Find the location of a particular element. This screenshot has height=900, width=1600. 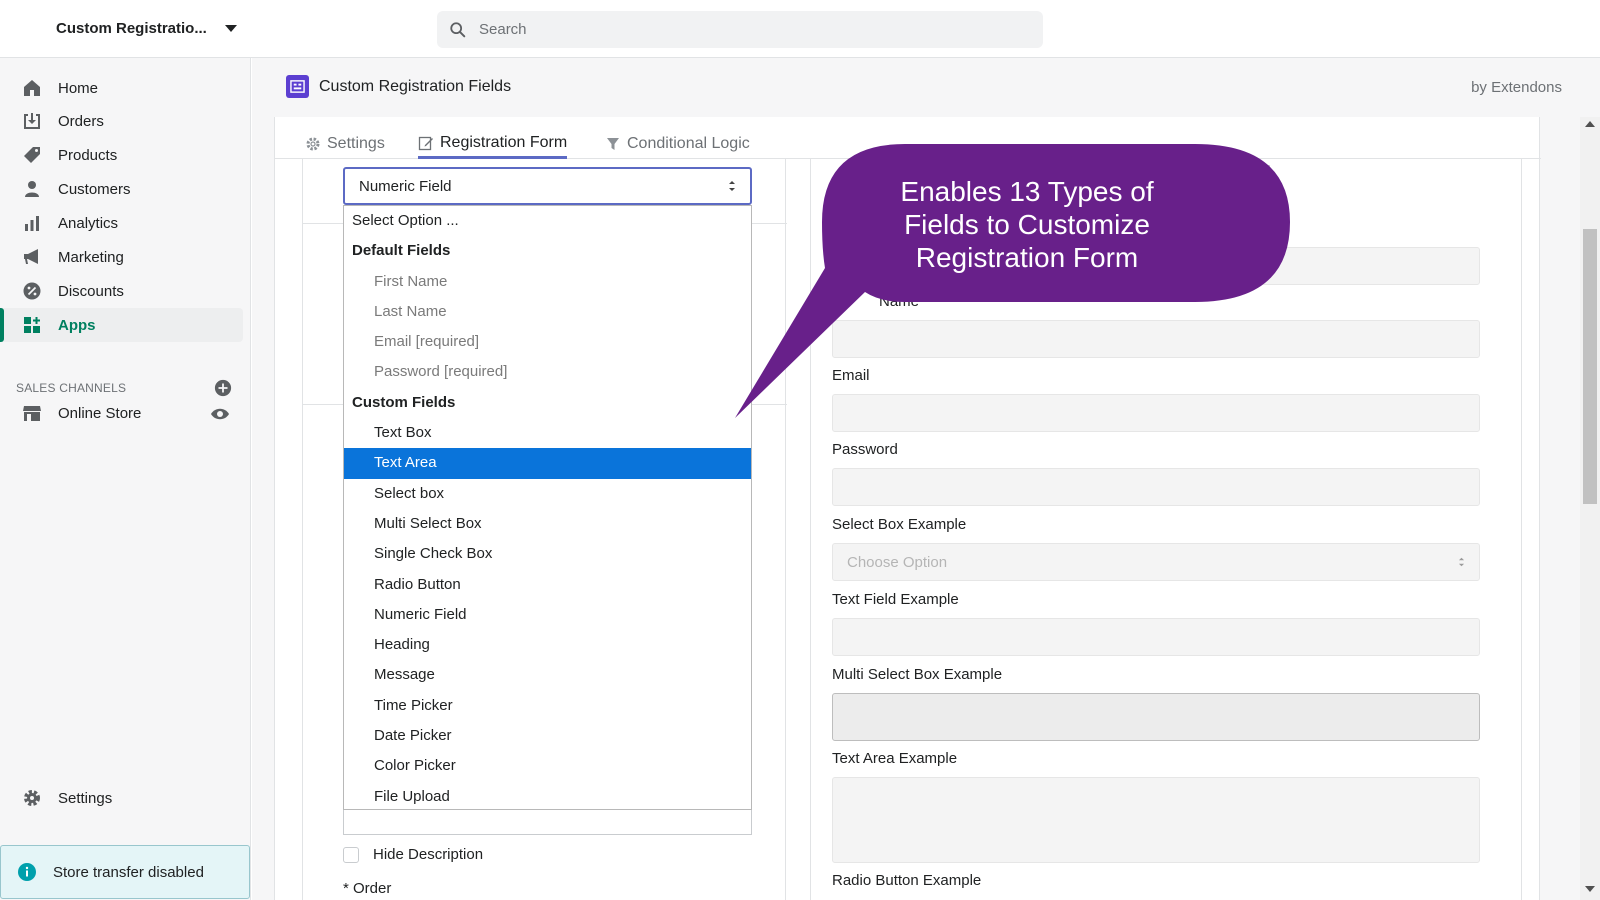

password-field is located at coordinates (1156, 487).